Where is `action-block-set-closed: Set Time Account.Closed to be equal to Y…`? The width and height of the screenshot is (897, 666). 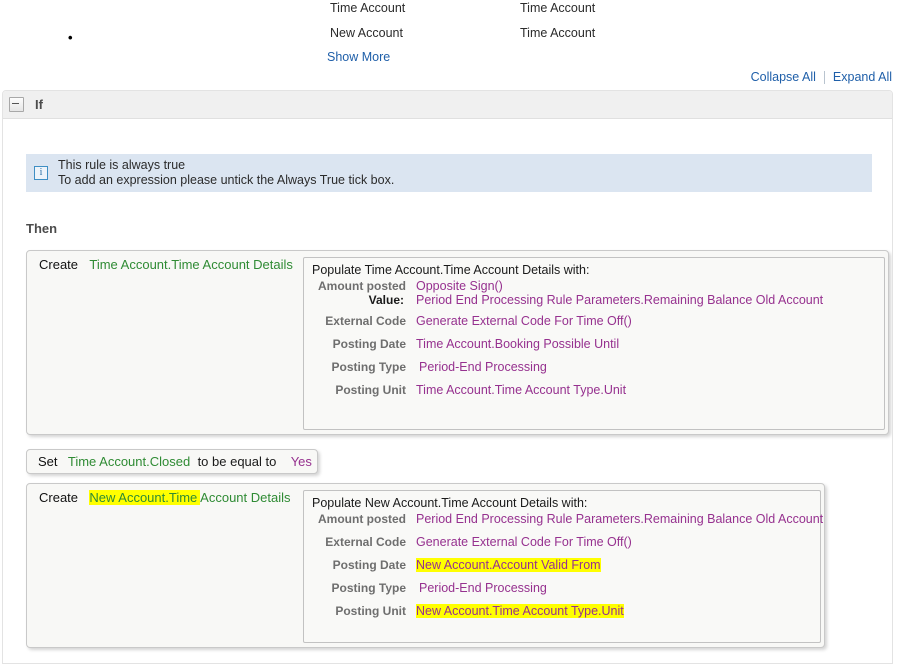 action-block-set-closed: Set Time Account.Closed to be equal to Y… is located at coordinates (172, 461).